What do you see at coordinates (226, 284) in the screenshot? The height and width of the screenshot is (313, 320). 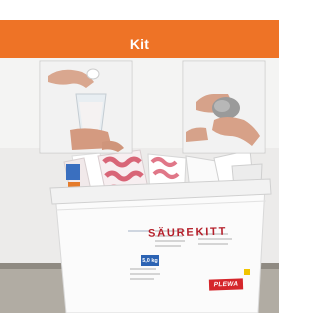 I see `brand-logo: PLEWA` at bounding box center [226, 284].